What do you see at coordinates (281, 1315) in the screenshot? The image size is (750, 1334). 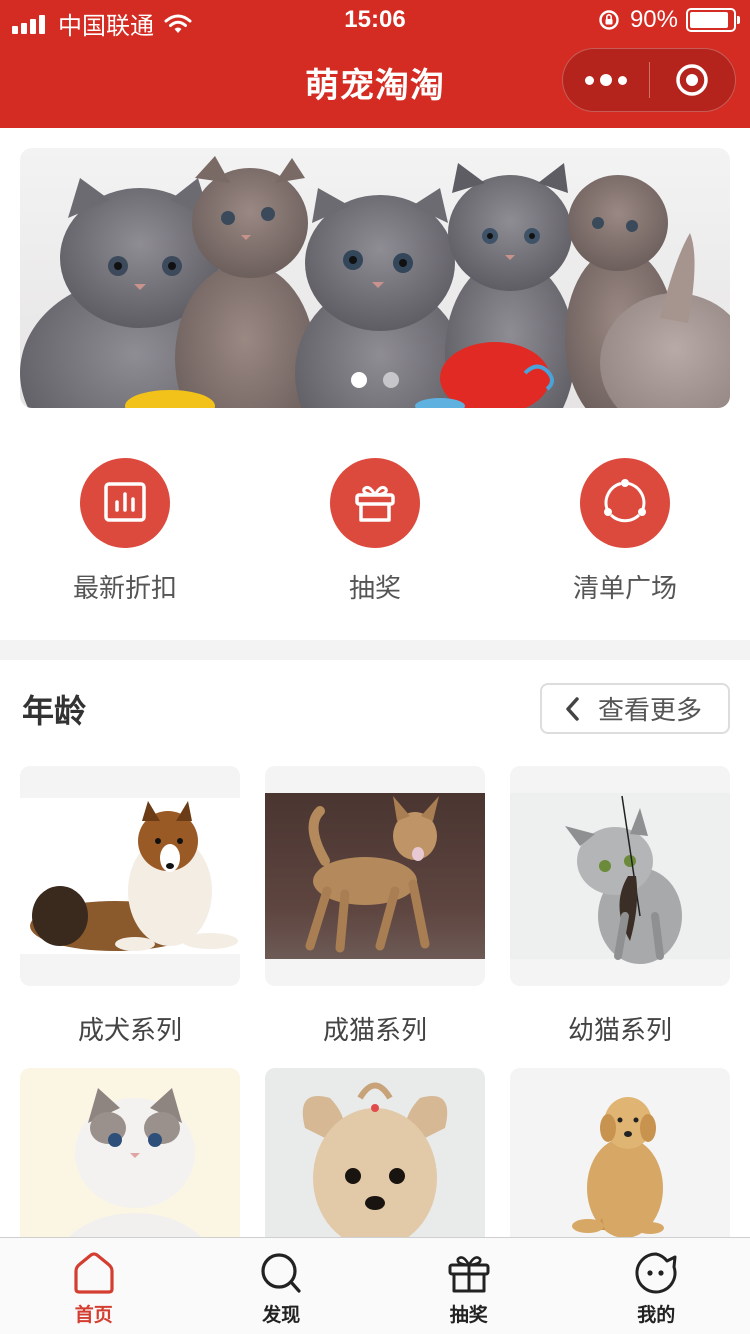 I see `tab-label: 发现` at bounding box center [281, 1315].